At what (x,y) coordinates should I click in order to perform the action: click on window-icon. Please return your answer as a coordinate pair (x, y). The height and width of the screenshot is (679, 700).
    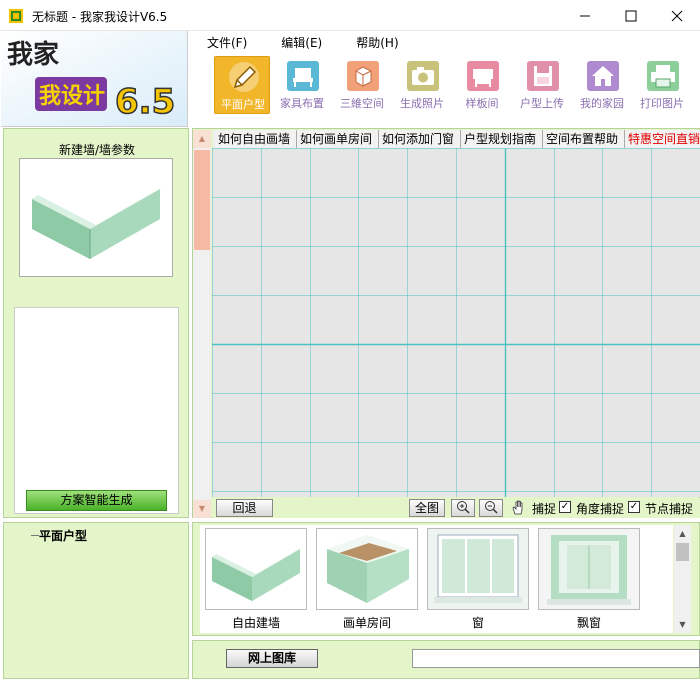
    Looking at the image, I should click on (478, 569).